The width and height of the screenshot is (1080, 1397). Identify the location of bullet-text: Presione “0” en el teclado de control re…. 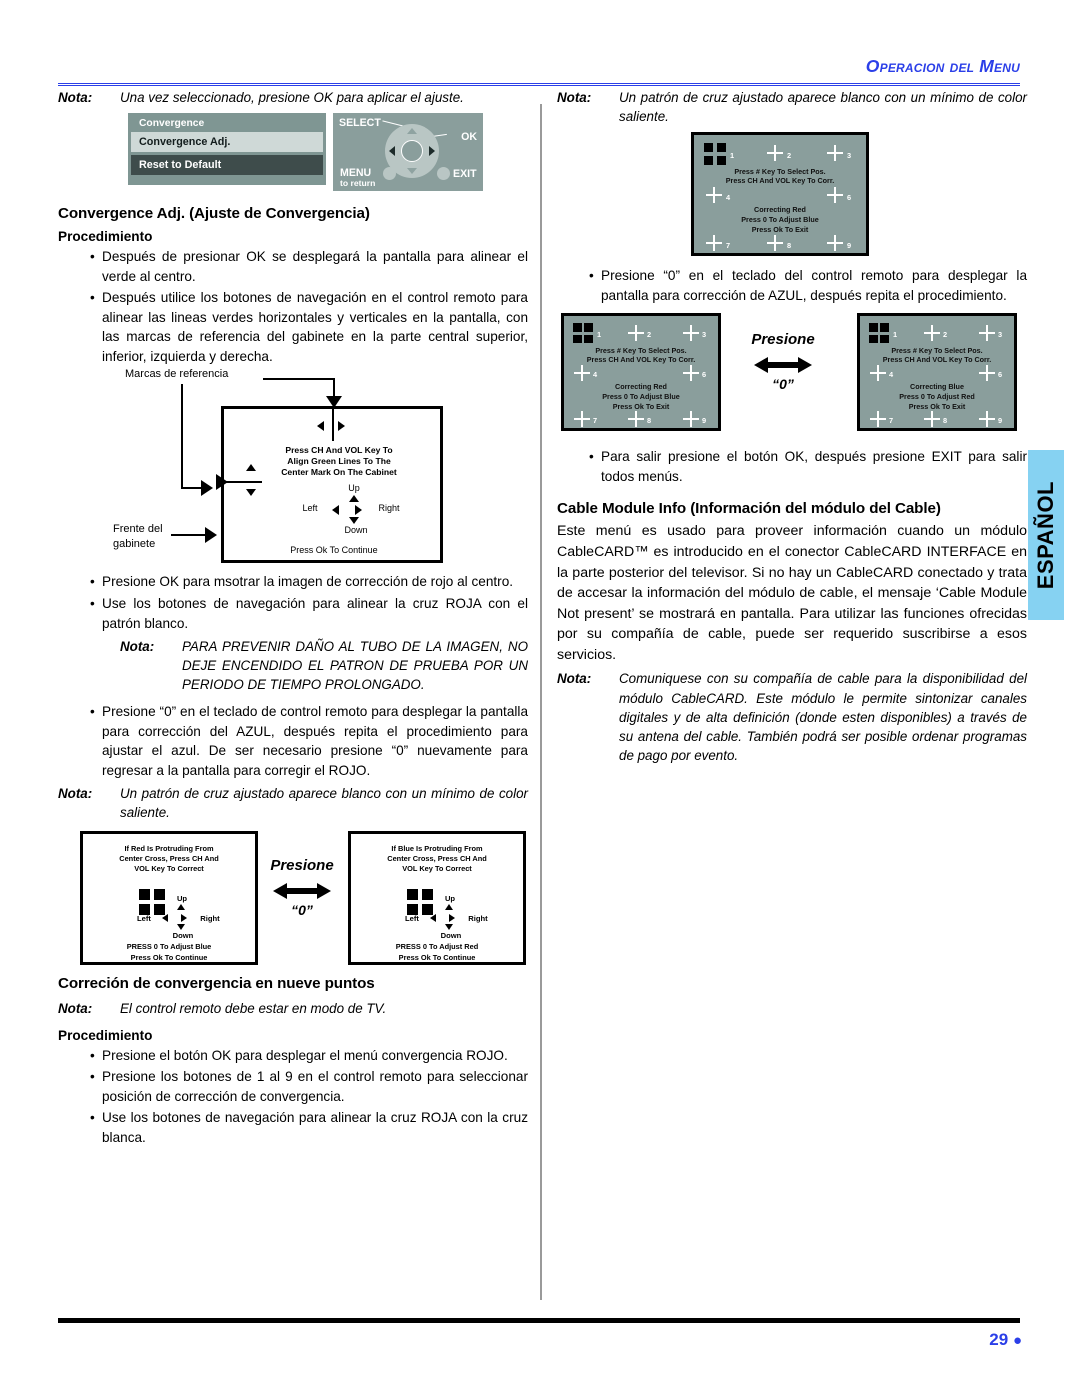
(315, 741).